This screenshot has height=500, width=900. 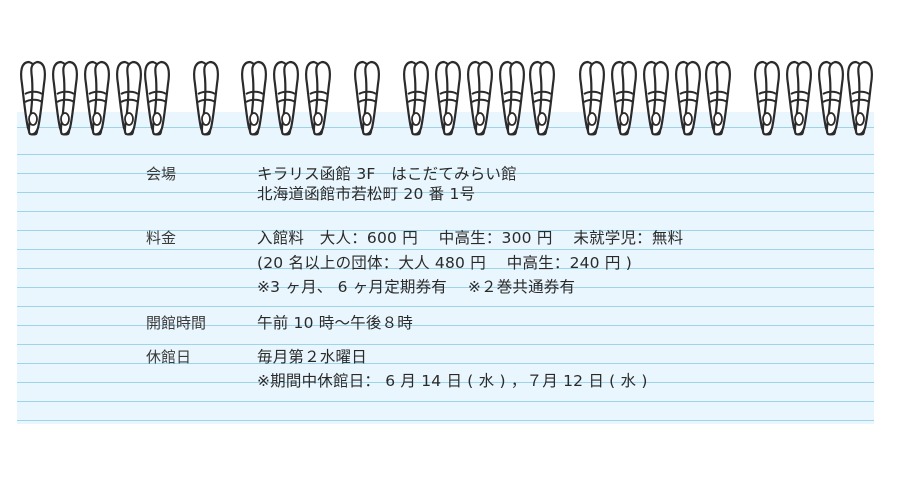 I want to click on closed-line: ※期間中休館日： 6 月 14 日 ( 水 ) ，７月 12 日 ( 水 ), so click(x=452, y=381).